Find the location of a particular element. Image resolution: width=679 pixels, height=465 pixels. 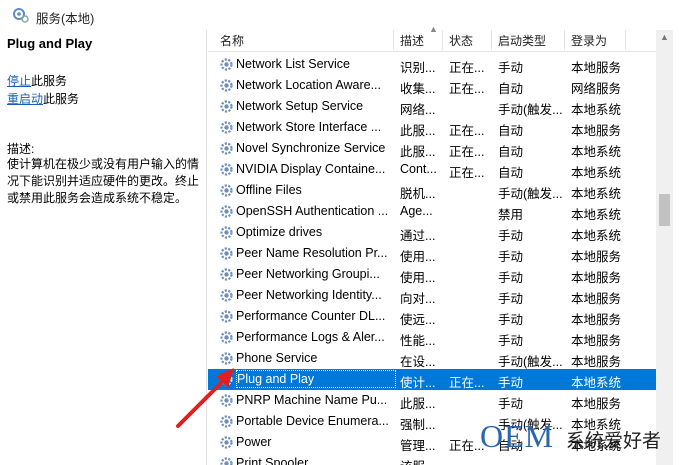

table-row: Peer Networking Groupi... 使用... 手动 本地服务 is located at coordinates (432, 274).